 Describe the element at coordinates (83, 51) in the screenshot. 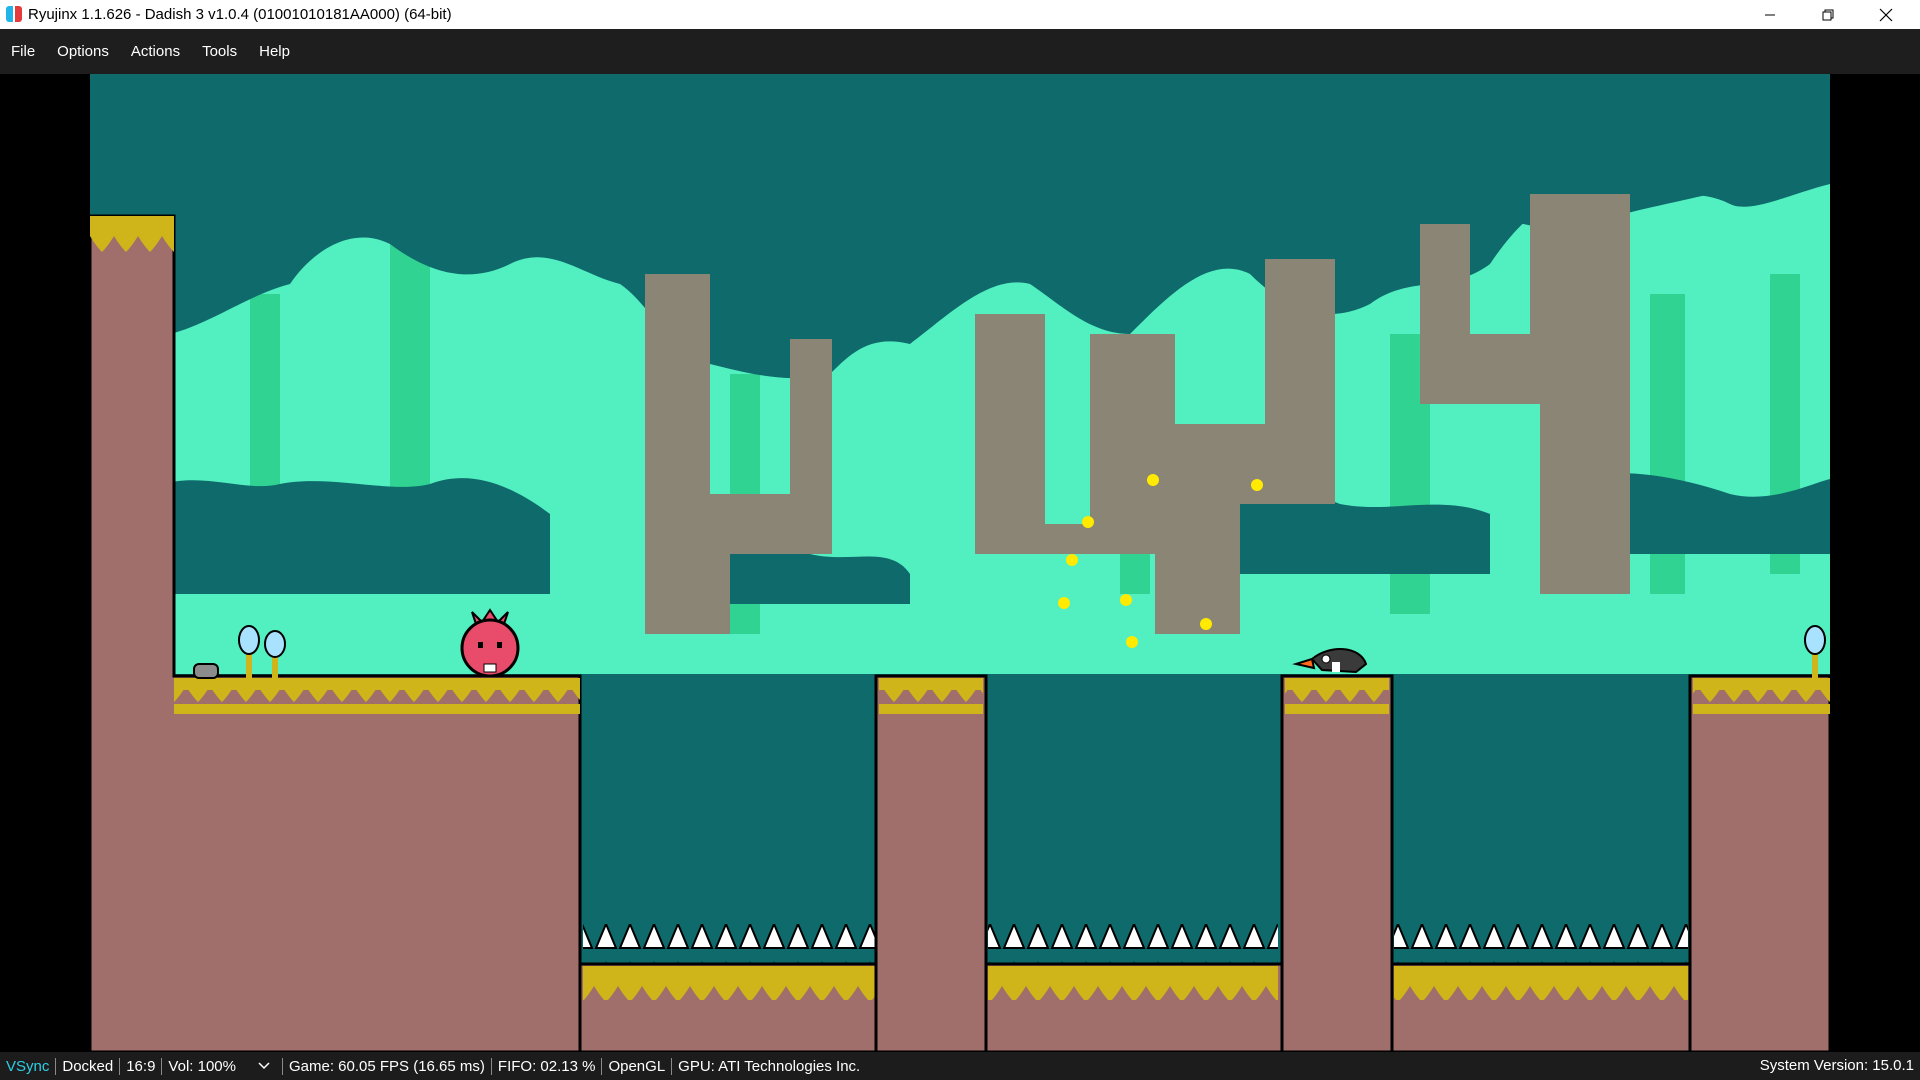

I see `menu-options: Options` at that location.